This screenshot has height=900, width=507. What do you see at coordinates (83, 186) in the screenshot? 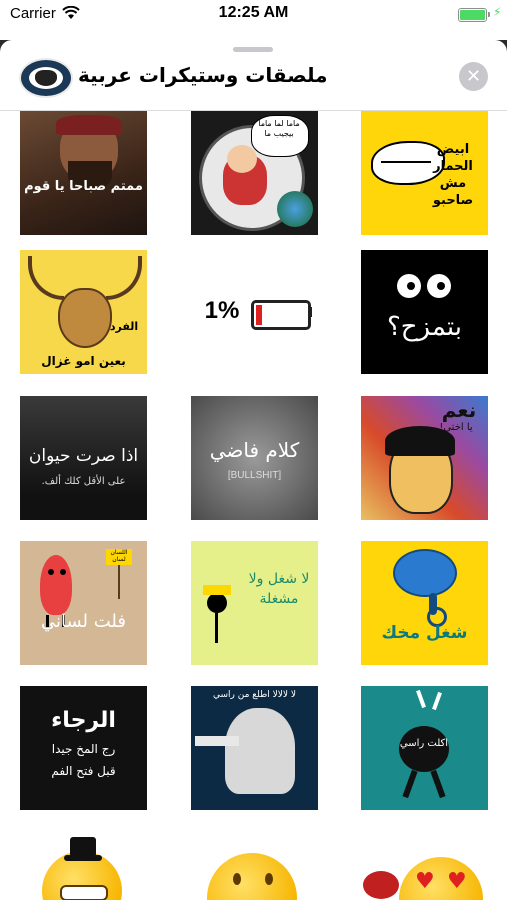
I see `sticker-caption: ممتم صباحا يا قوم` at bounding box center [83, 186].